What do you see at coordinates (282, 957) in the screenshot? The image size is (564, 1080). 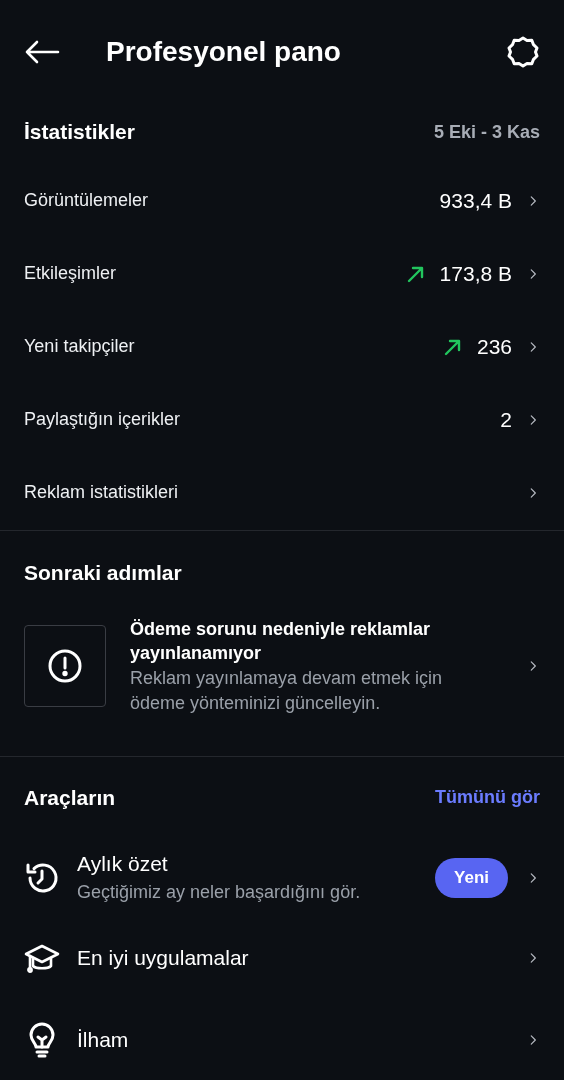 I see `tool-item: En iyi uygulamalar` at bounding box center [282, 957].